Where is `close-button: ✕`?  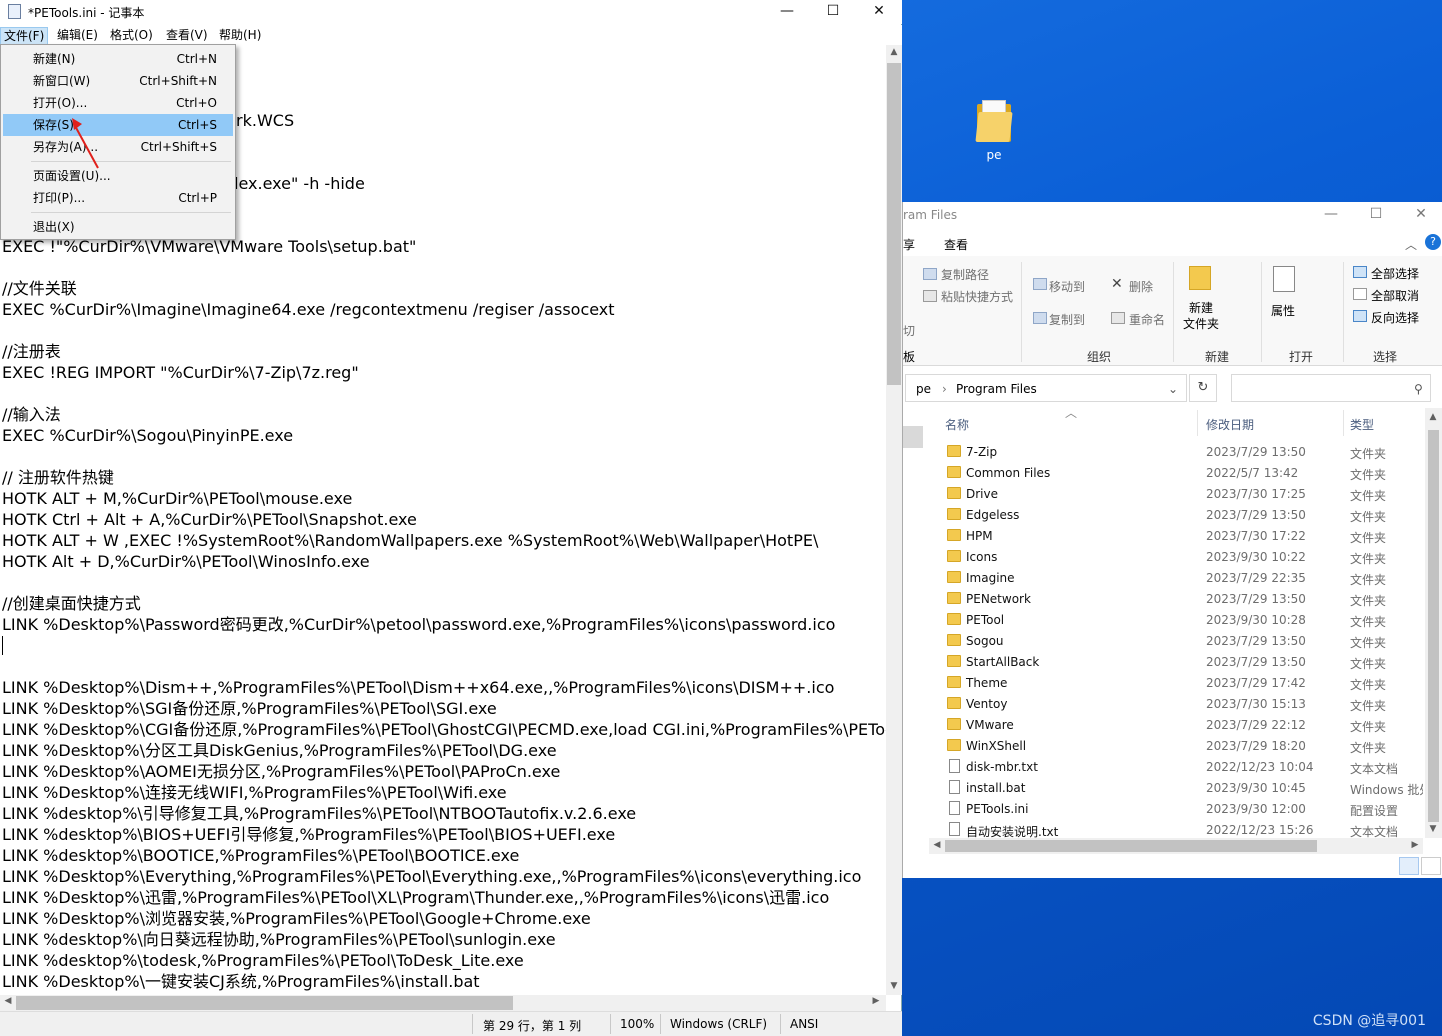
close-button: ✕ is located at coordinates (879, 12).